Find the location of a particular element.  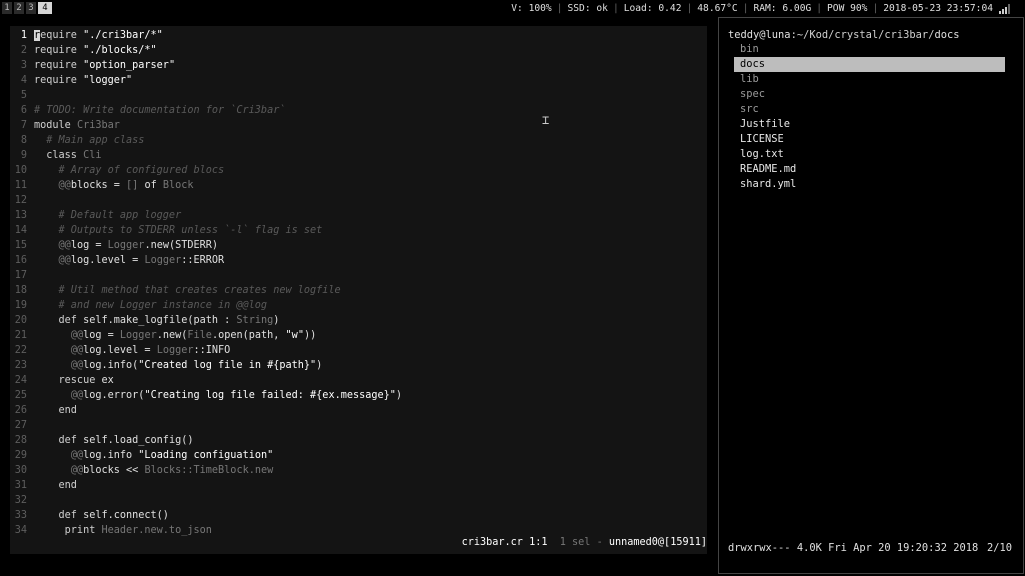

code-line: 7 module Cri3bar is located at coordinates (358, 125).